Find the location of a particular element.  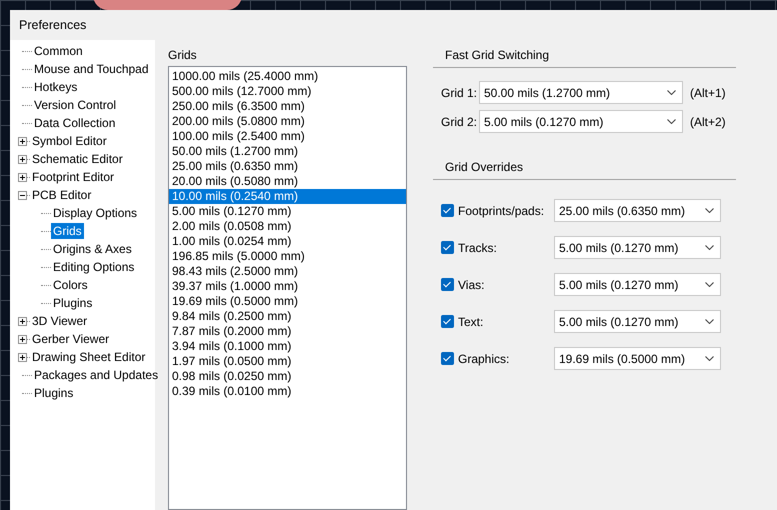

list-item: 39.37 mils (1.0000 mm) is located at coordinates (287, 286).